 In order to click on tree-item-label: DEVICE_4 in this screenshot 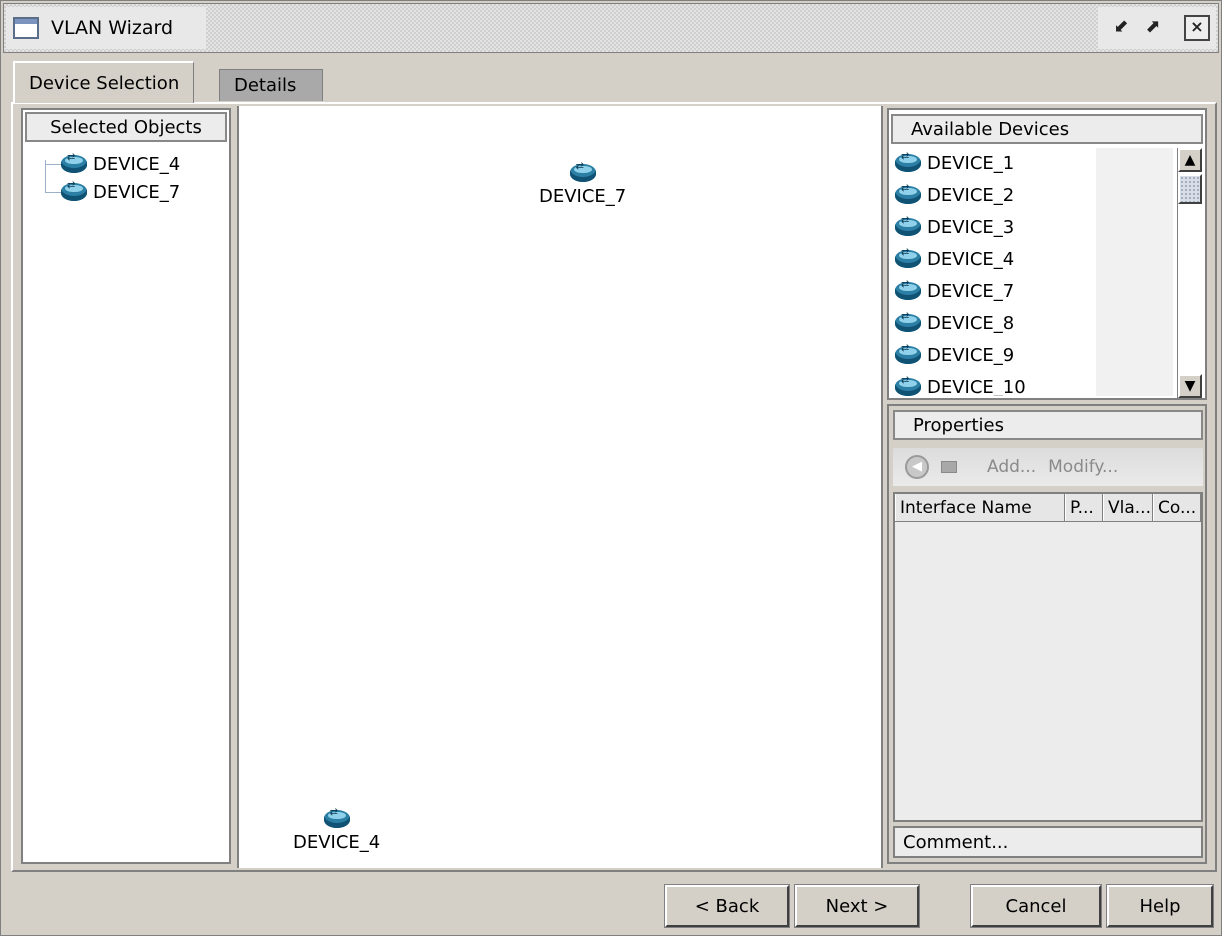, I will do `click(137, 164)`.